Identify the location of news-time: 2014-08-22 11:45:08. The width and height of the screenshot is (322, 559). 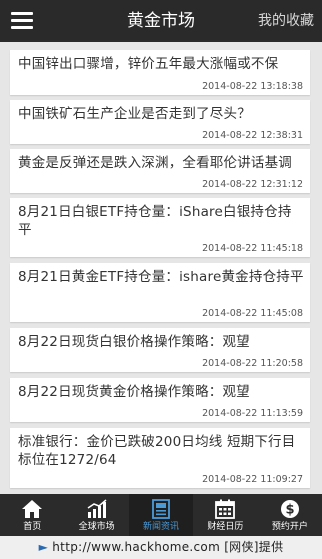
(252, 313).